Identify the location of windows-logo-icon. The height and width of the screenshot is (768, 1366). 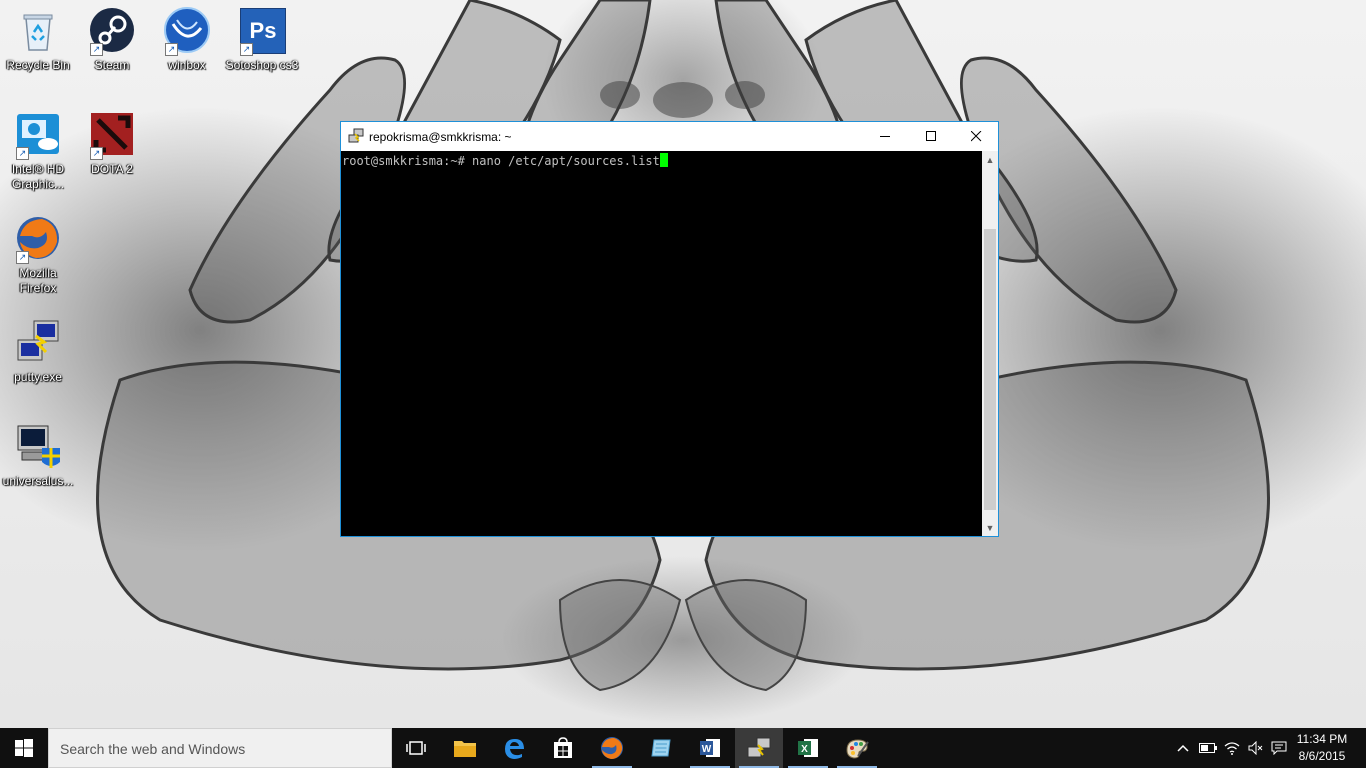
(24, 748).